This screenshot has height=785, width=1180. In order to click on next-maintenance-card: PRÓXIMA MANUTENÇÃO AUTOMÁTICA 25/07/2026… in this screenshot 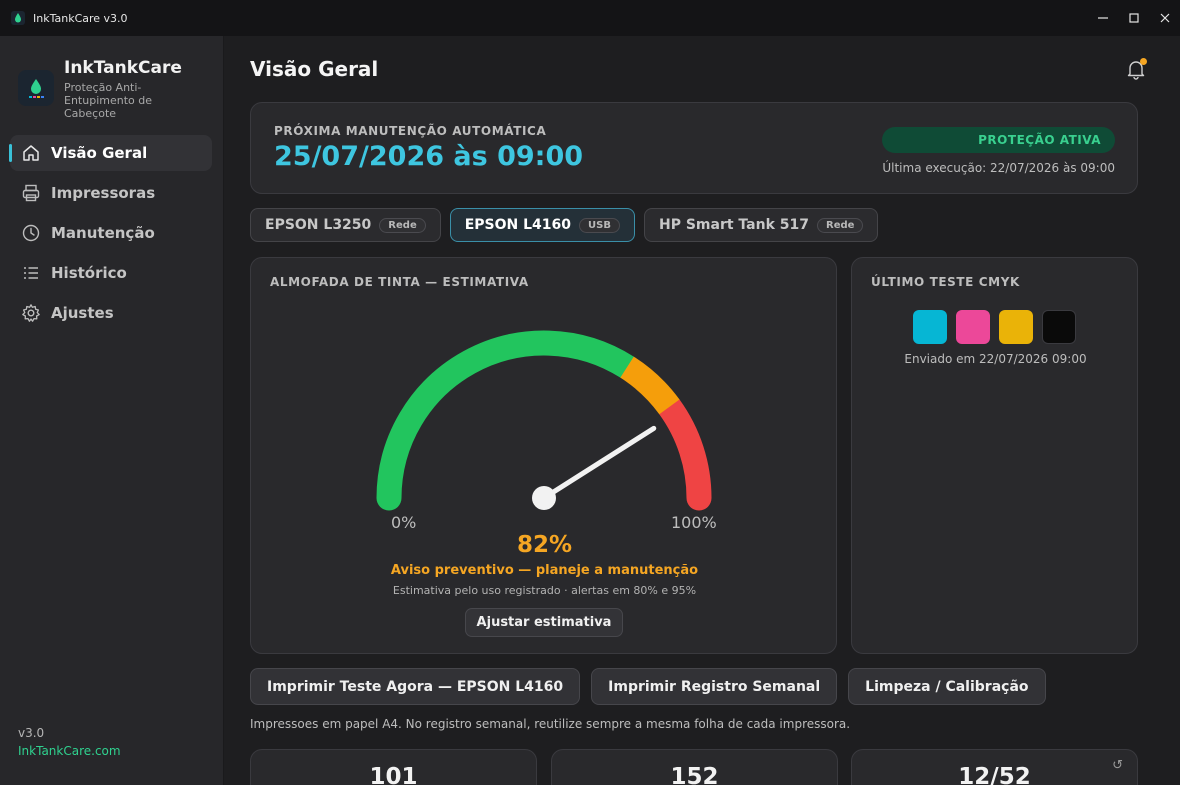, I will do `click(694, 148)`.